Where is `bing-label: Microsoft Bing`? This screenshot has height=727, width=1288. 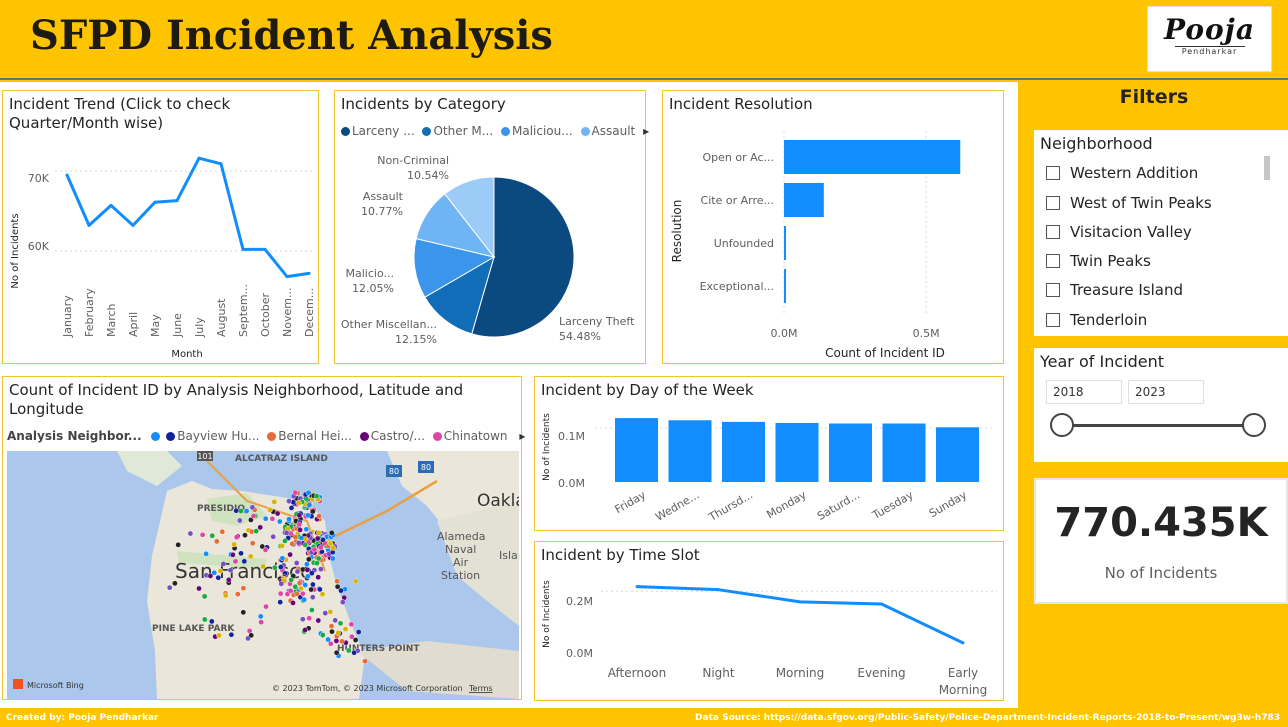 bing-label: Microsoft Bing is located at coordinates (55, 685).